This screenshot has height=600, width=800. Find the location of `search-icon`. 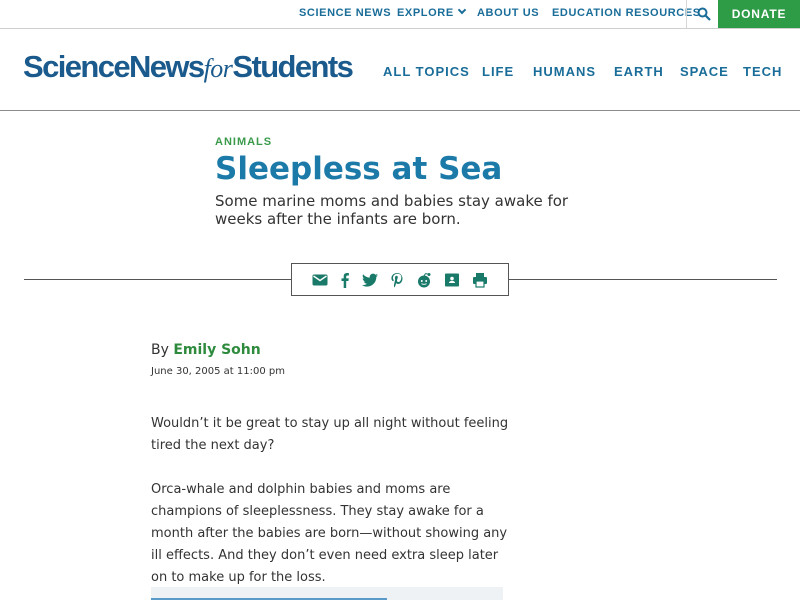

search-icon is located at coordinates (704, 14).